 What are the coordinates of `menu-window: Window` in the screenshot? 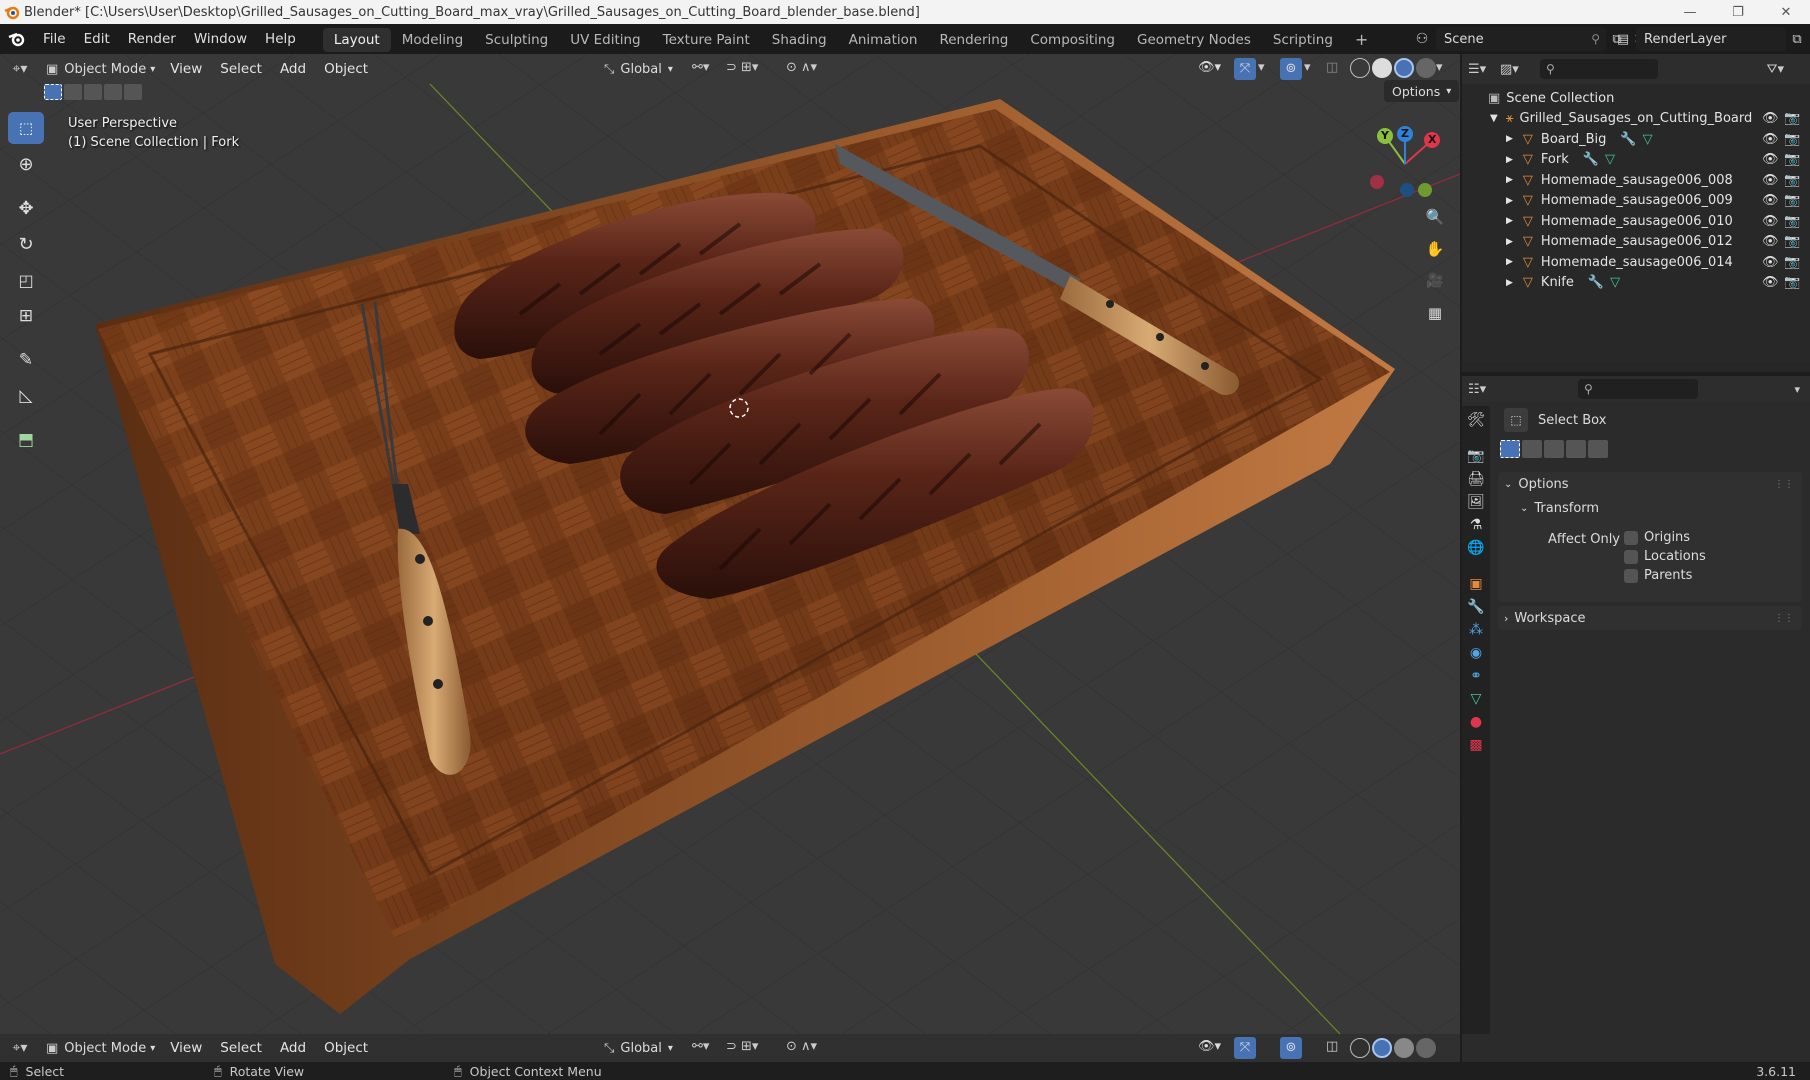 It's located at (220, 39).